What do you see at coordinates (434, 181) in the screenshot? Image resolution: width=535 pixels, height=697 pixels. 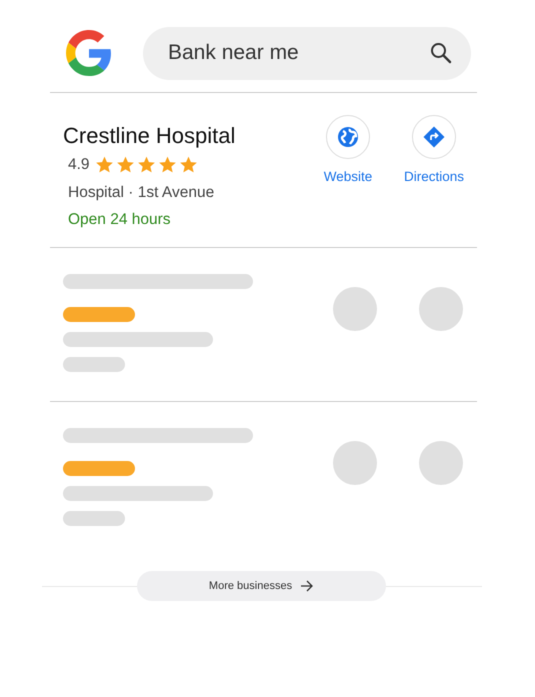 I see `directions-link: Directions` at bounding box center [434, 181].